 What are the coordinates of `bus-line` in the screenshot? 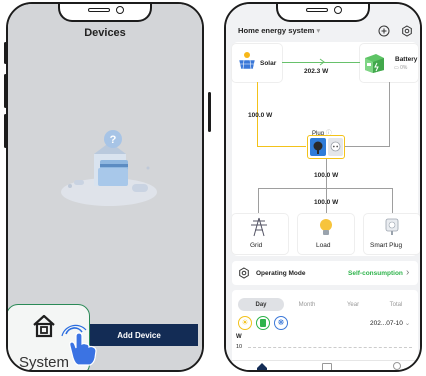 It's located at (325, 188).